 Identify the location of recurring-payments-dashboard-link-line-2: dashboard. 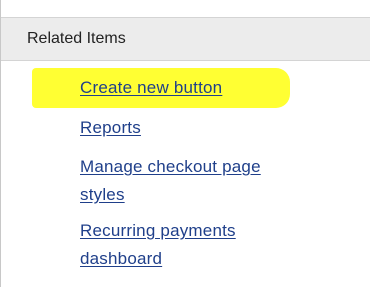
(121, 259).